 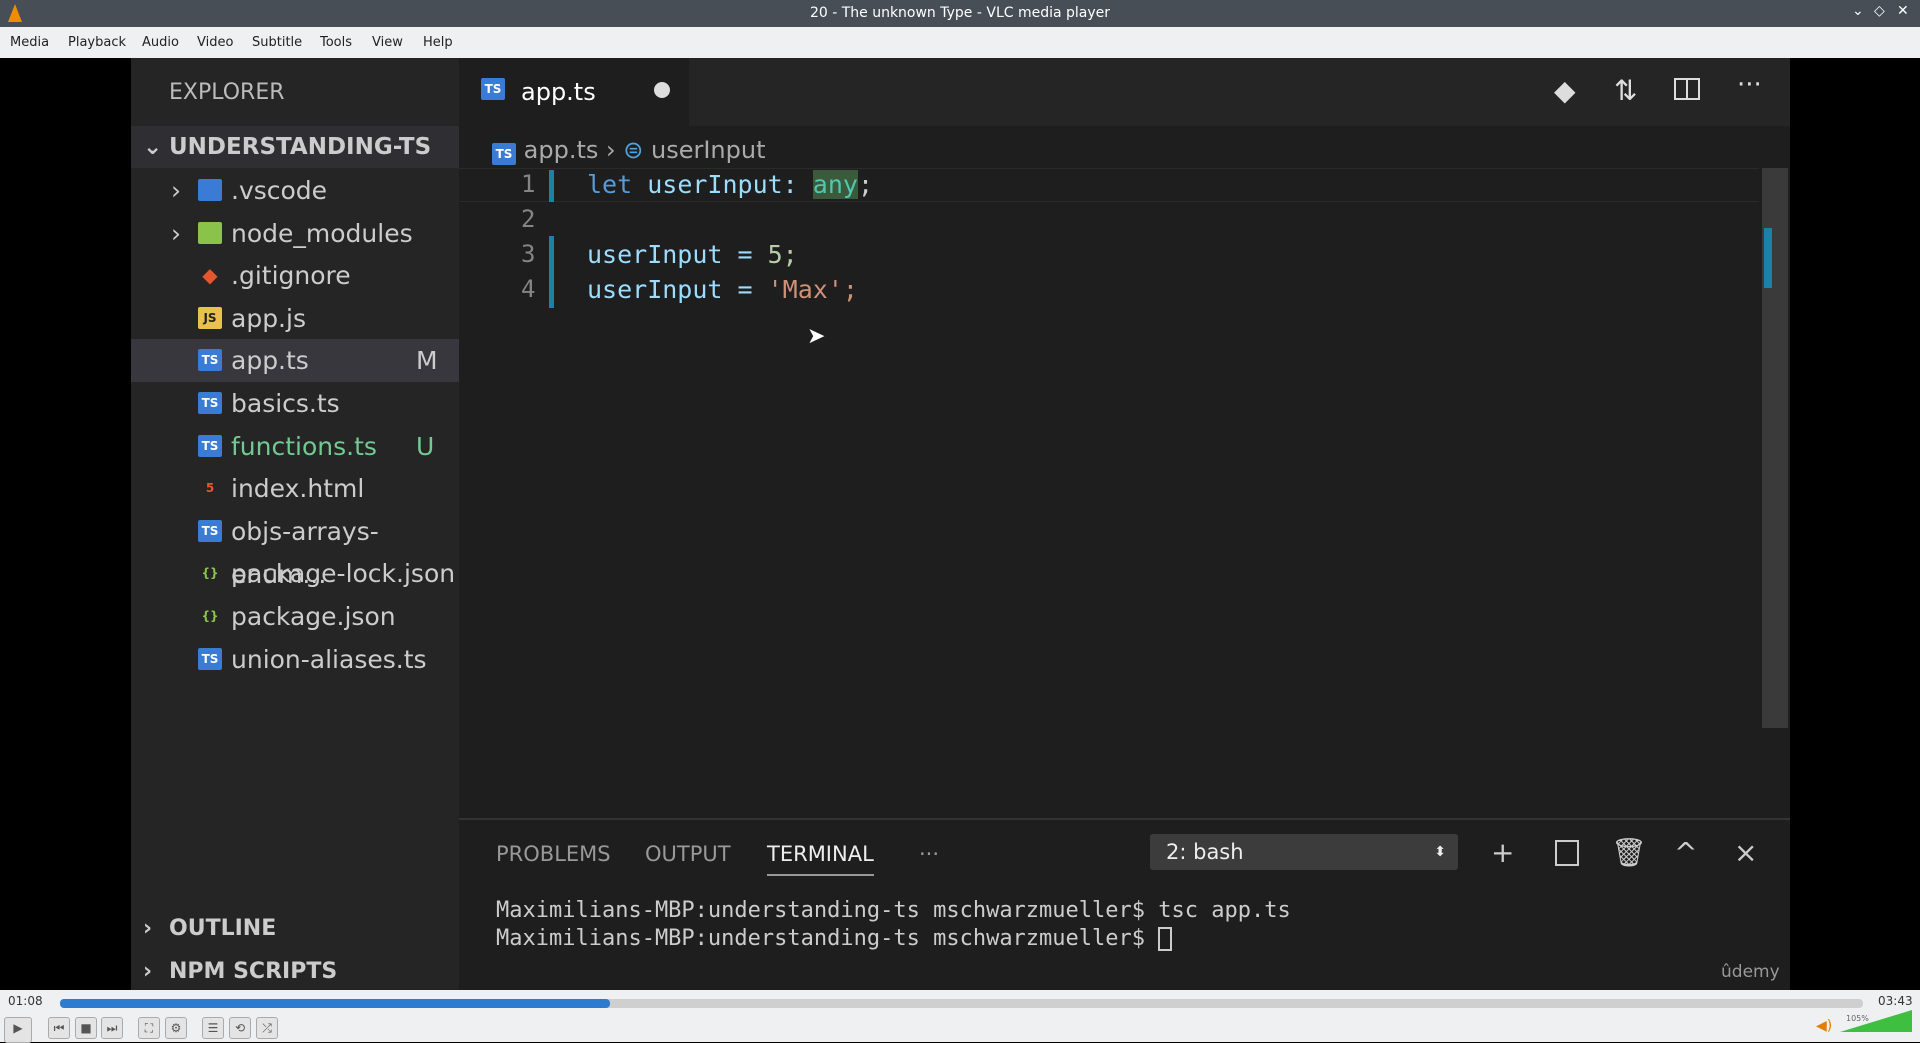 What do you see at coordinates (1565, 90) in the screenshot?
I see `git-icon: ◆` at bounding box center [1565, 90].